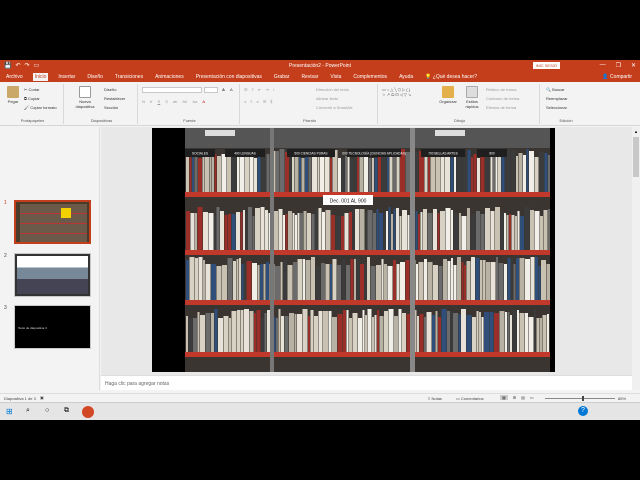 This screenshot has width=640, height=480. I want to click on copy-button: ⧉ Copiar, so click(32, 98).